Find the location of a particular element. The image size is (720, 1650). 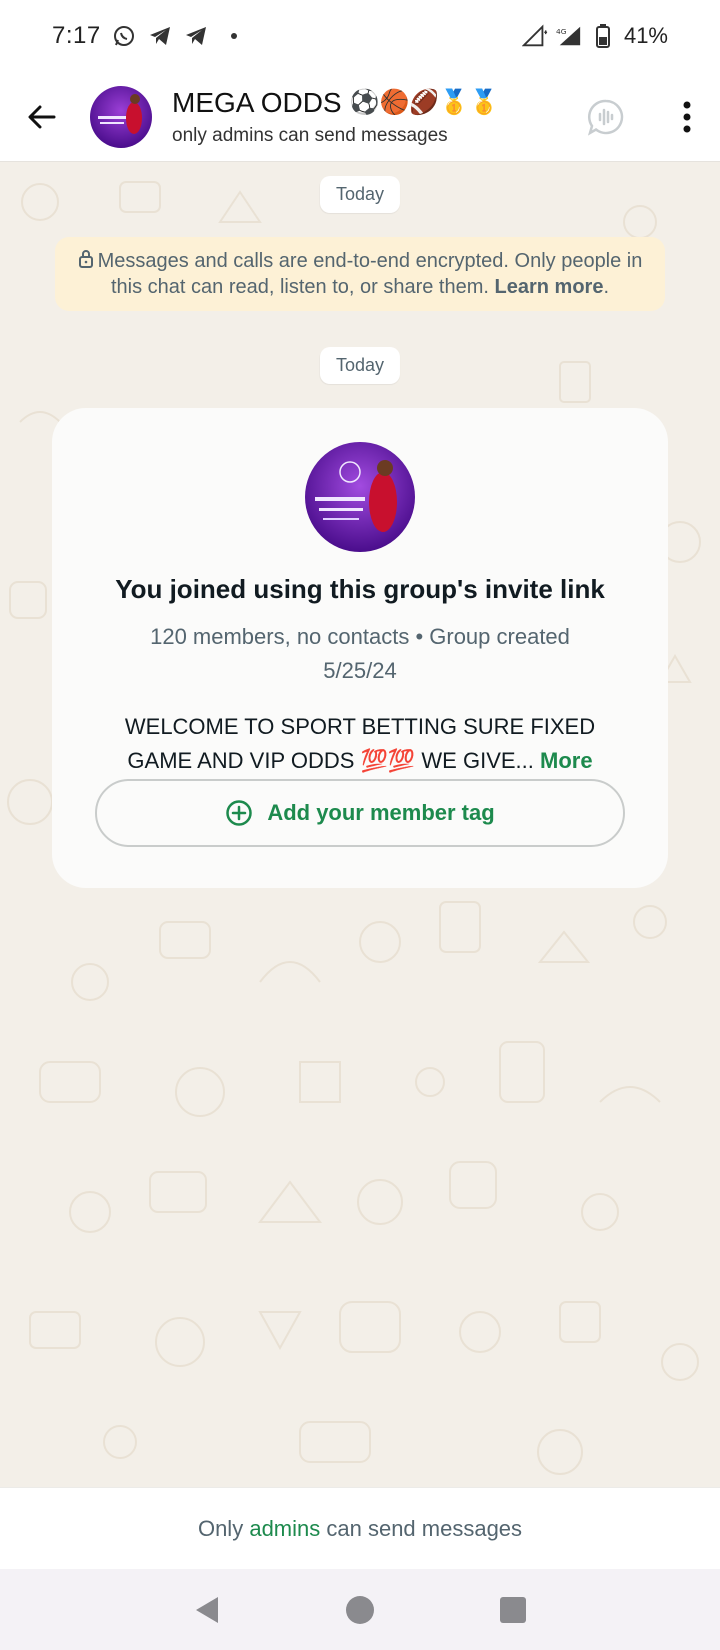

back-arrow-icon is located at coordinates (42, 116).